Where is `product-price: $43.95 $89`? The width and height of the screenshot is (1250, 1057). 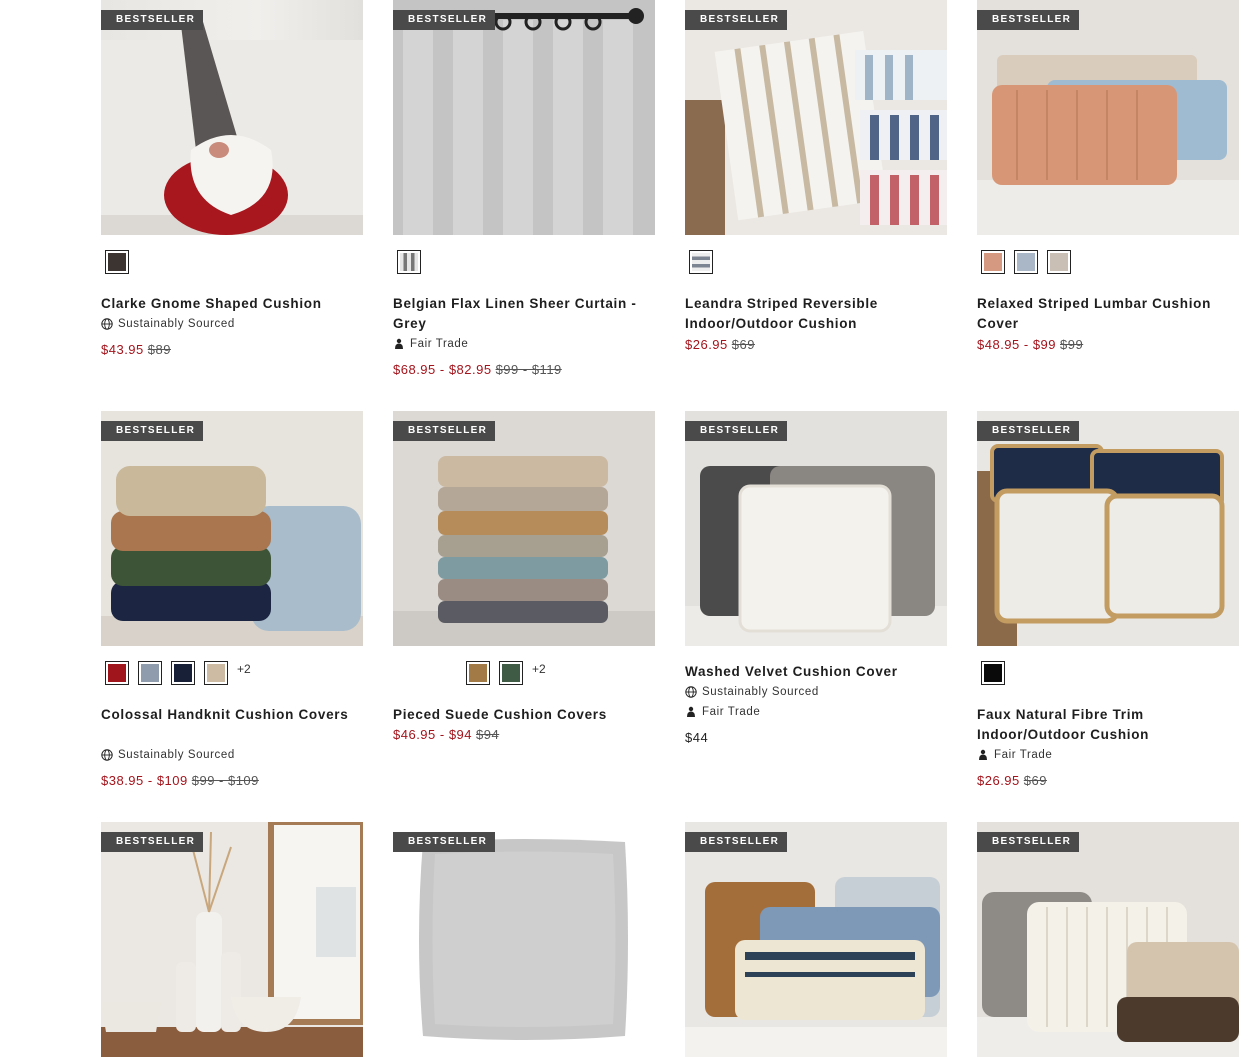 product-price: $43.95 $89 is located at coordinates (136, 349).